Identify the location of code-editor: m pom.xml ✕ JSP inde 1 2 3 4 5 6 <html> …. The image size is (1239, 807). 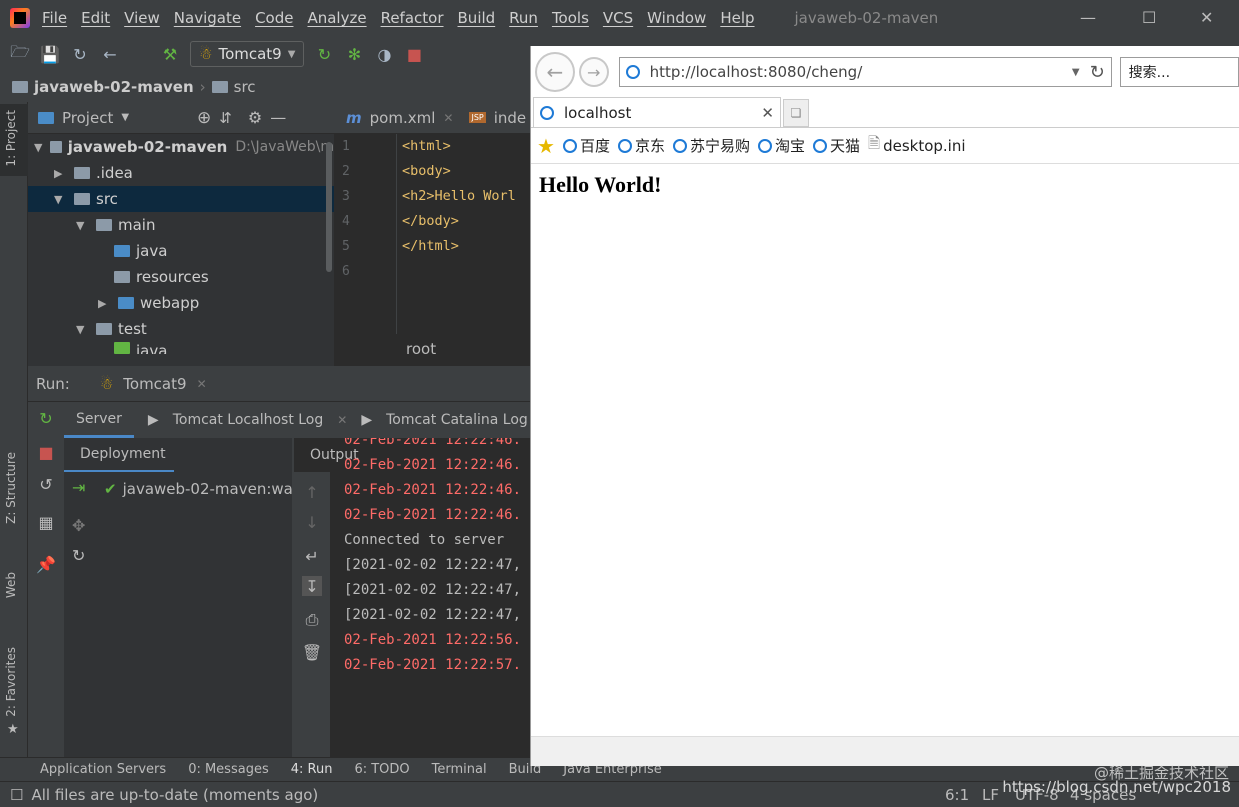
(432, 234).